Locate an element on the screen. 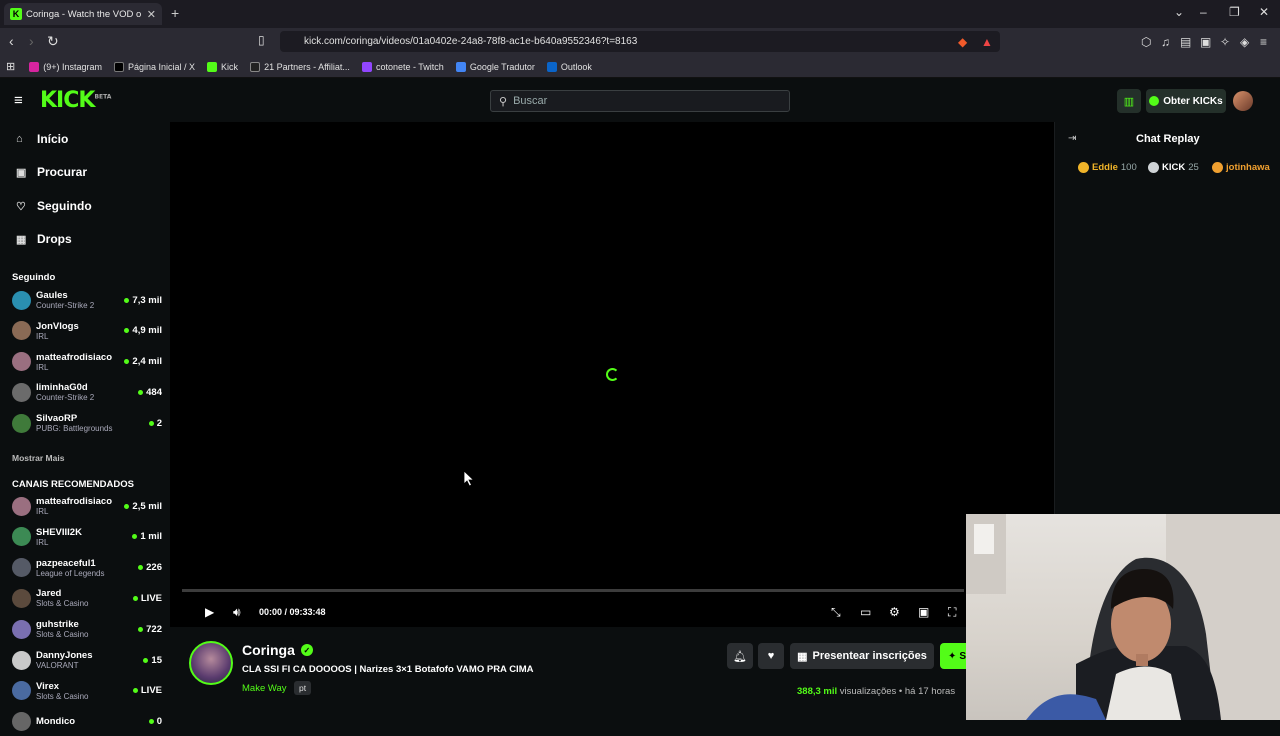 The image size is (1280, 736). channel-text: SHEVIII2K IRL is located at coordinates (84, 537).